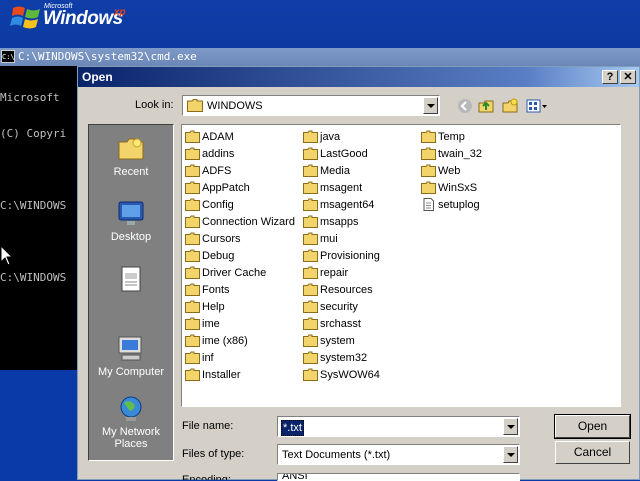 The width and height of the screenshot is (640, 481). Describe the element at coordinates (537, 106) in the screenshot. I see `view-menu-icon` at that location.